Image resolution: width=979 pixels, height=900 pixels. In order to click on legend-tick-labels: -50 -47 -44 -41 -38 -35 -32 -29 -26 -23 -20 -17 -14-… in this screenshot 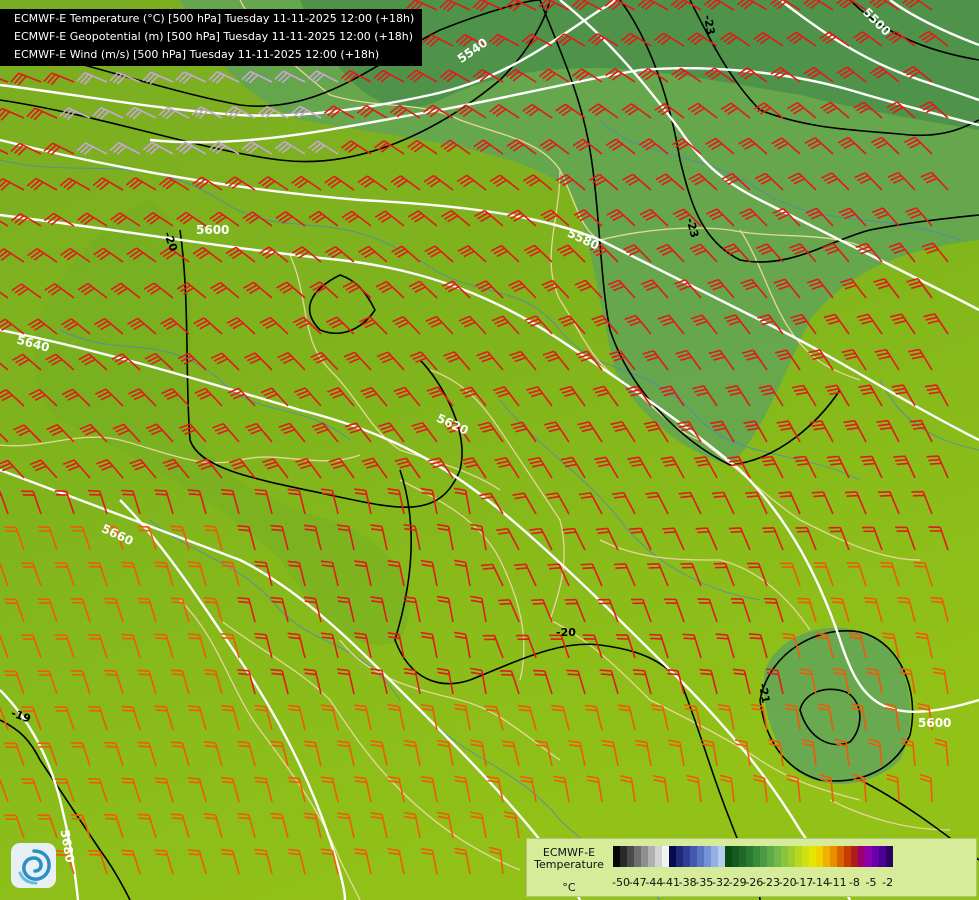, I will do `click(794, 883)`.